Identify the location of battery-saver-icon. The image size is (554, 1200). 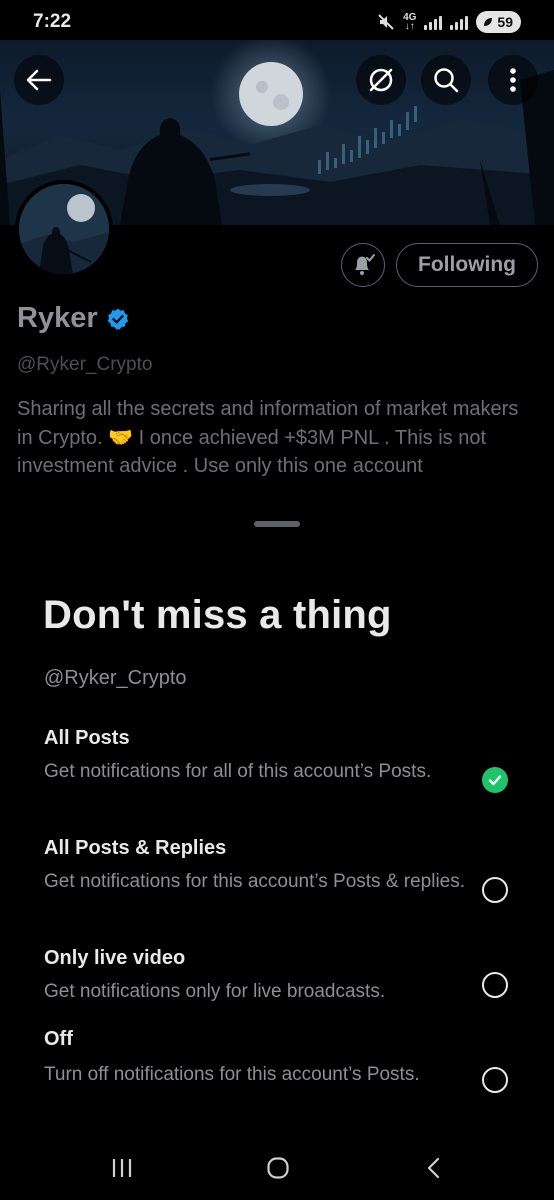
(488, 22).